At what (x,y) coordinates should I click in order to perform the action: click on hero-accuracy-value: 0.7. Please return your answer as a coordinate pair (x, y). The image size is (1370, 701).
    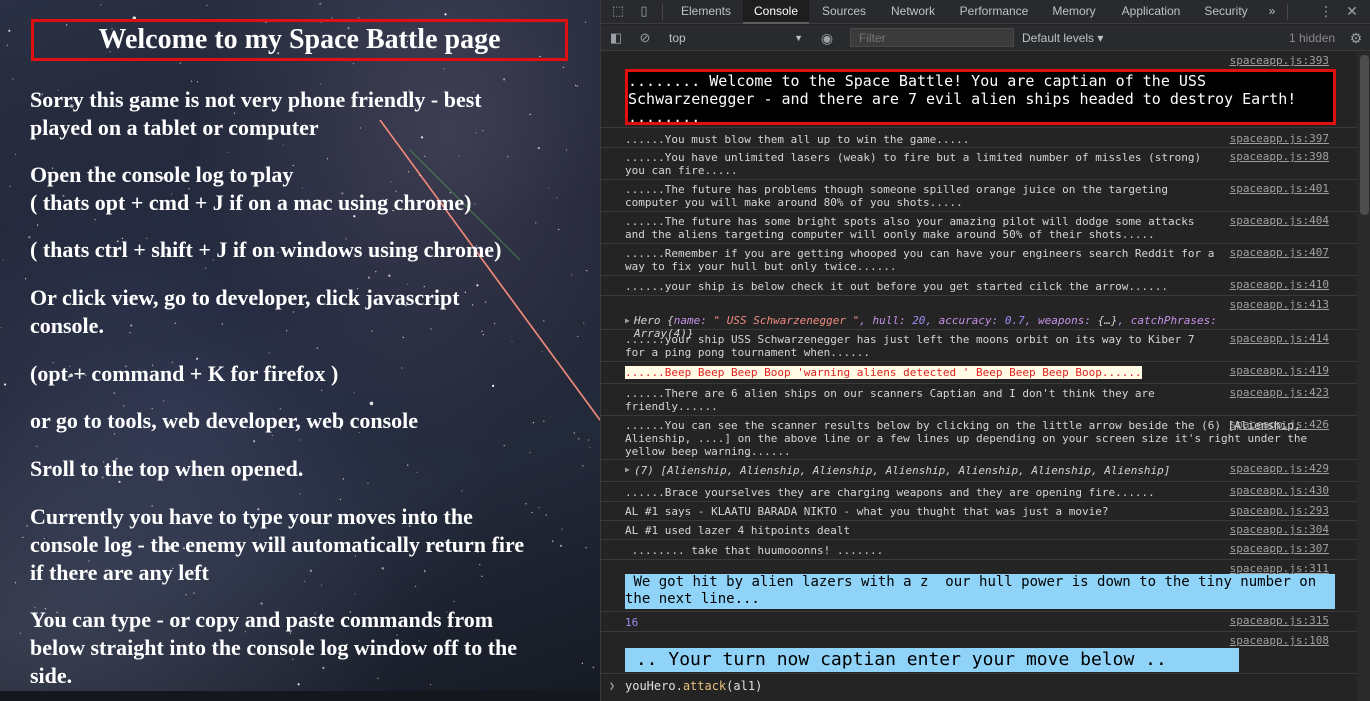
    Looking at the image, I should click on (1014, 320).